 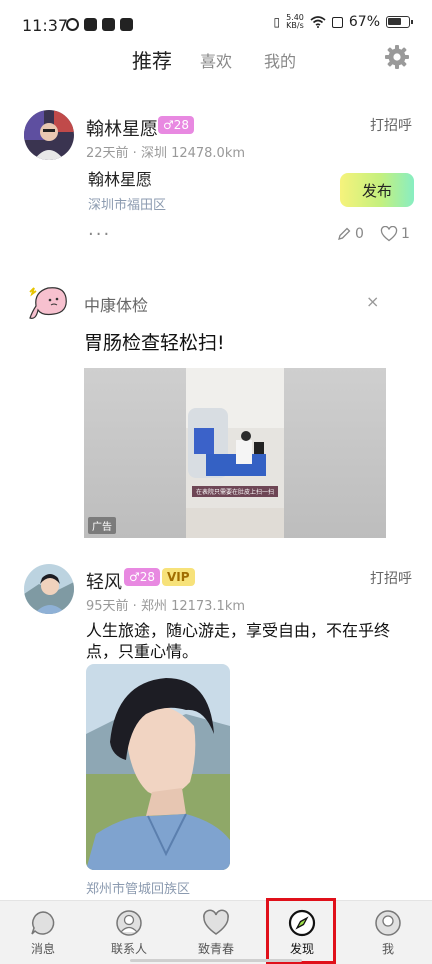 What do you see at coordinates (295, 25) in the screenshot?
I see `net-speed-unit: KB/s` at bounding box center [295, 25].